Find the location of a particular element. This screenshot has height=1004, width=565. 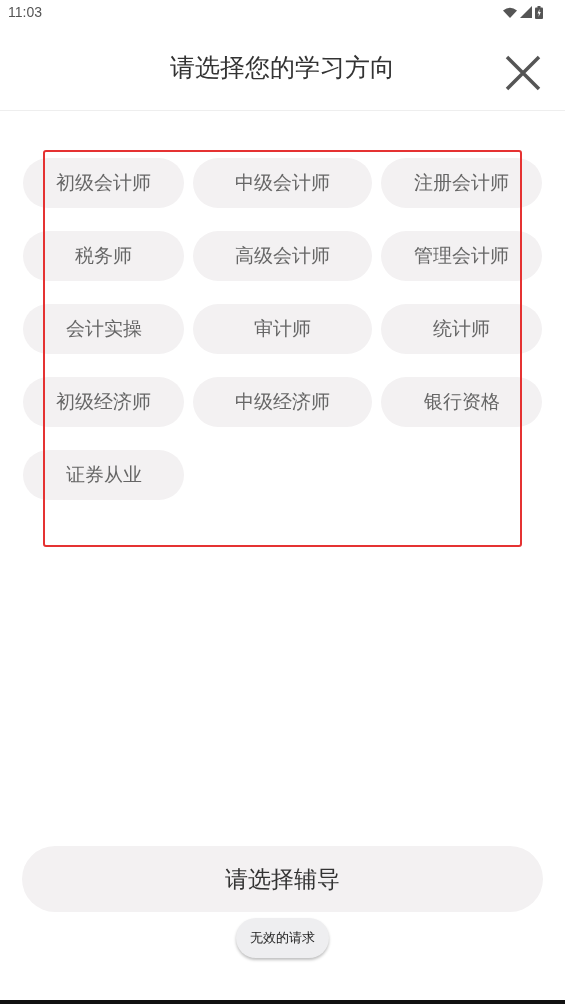

toast-message: 无效的请求 is located at coordinates (282, 938).